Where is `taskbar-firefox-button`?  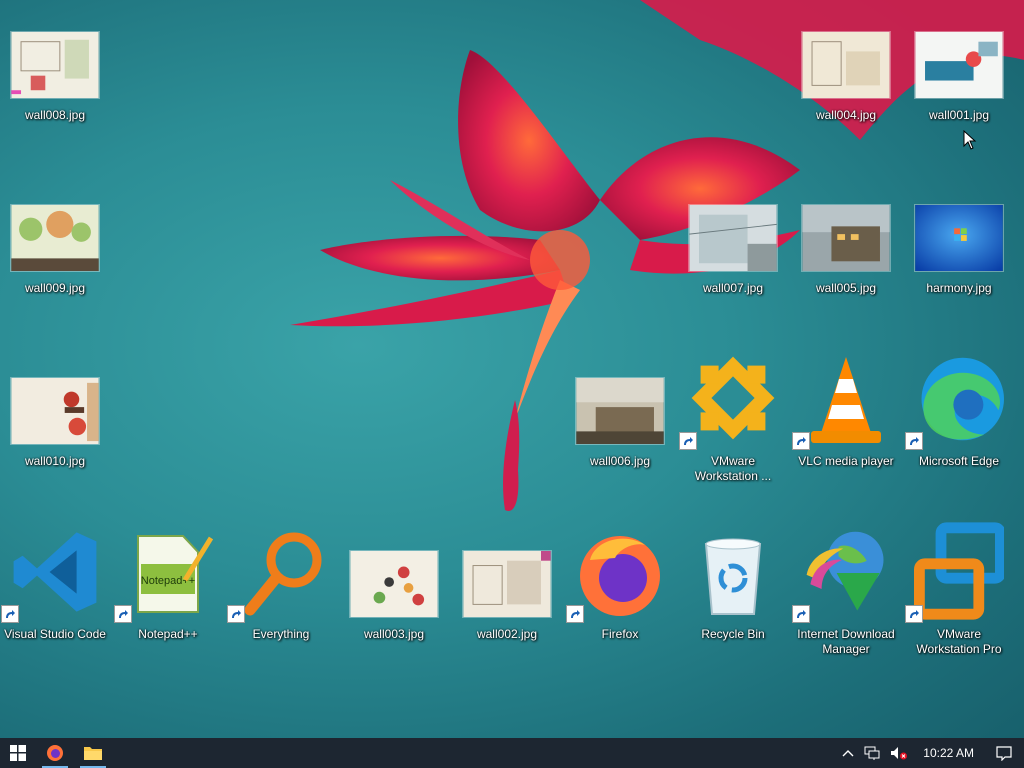
taskbar-firefox-button is located at coordinates (55, 753).